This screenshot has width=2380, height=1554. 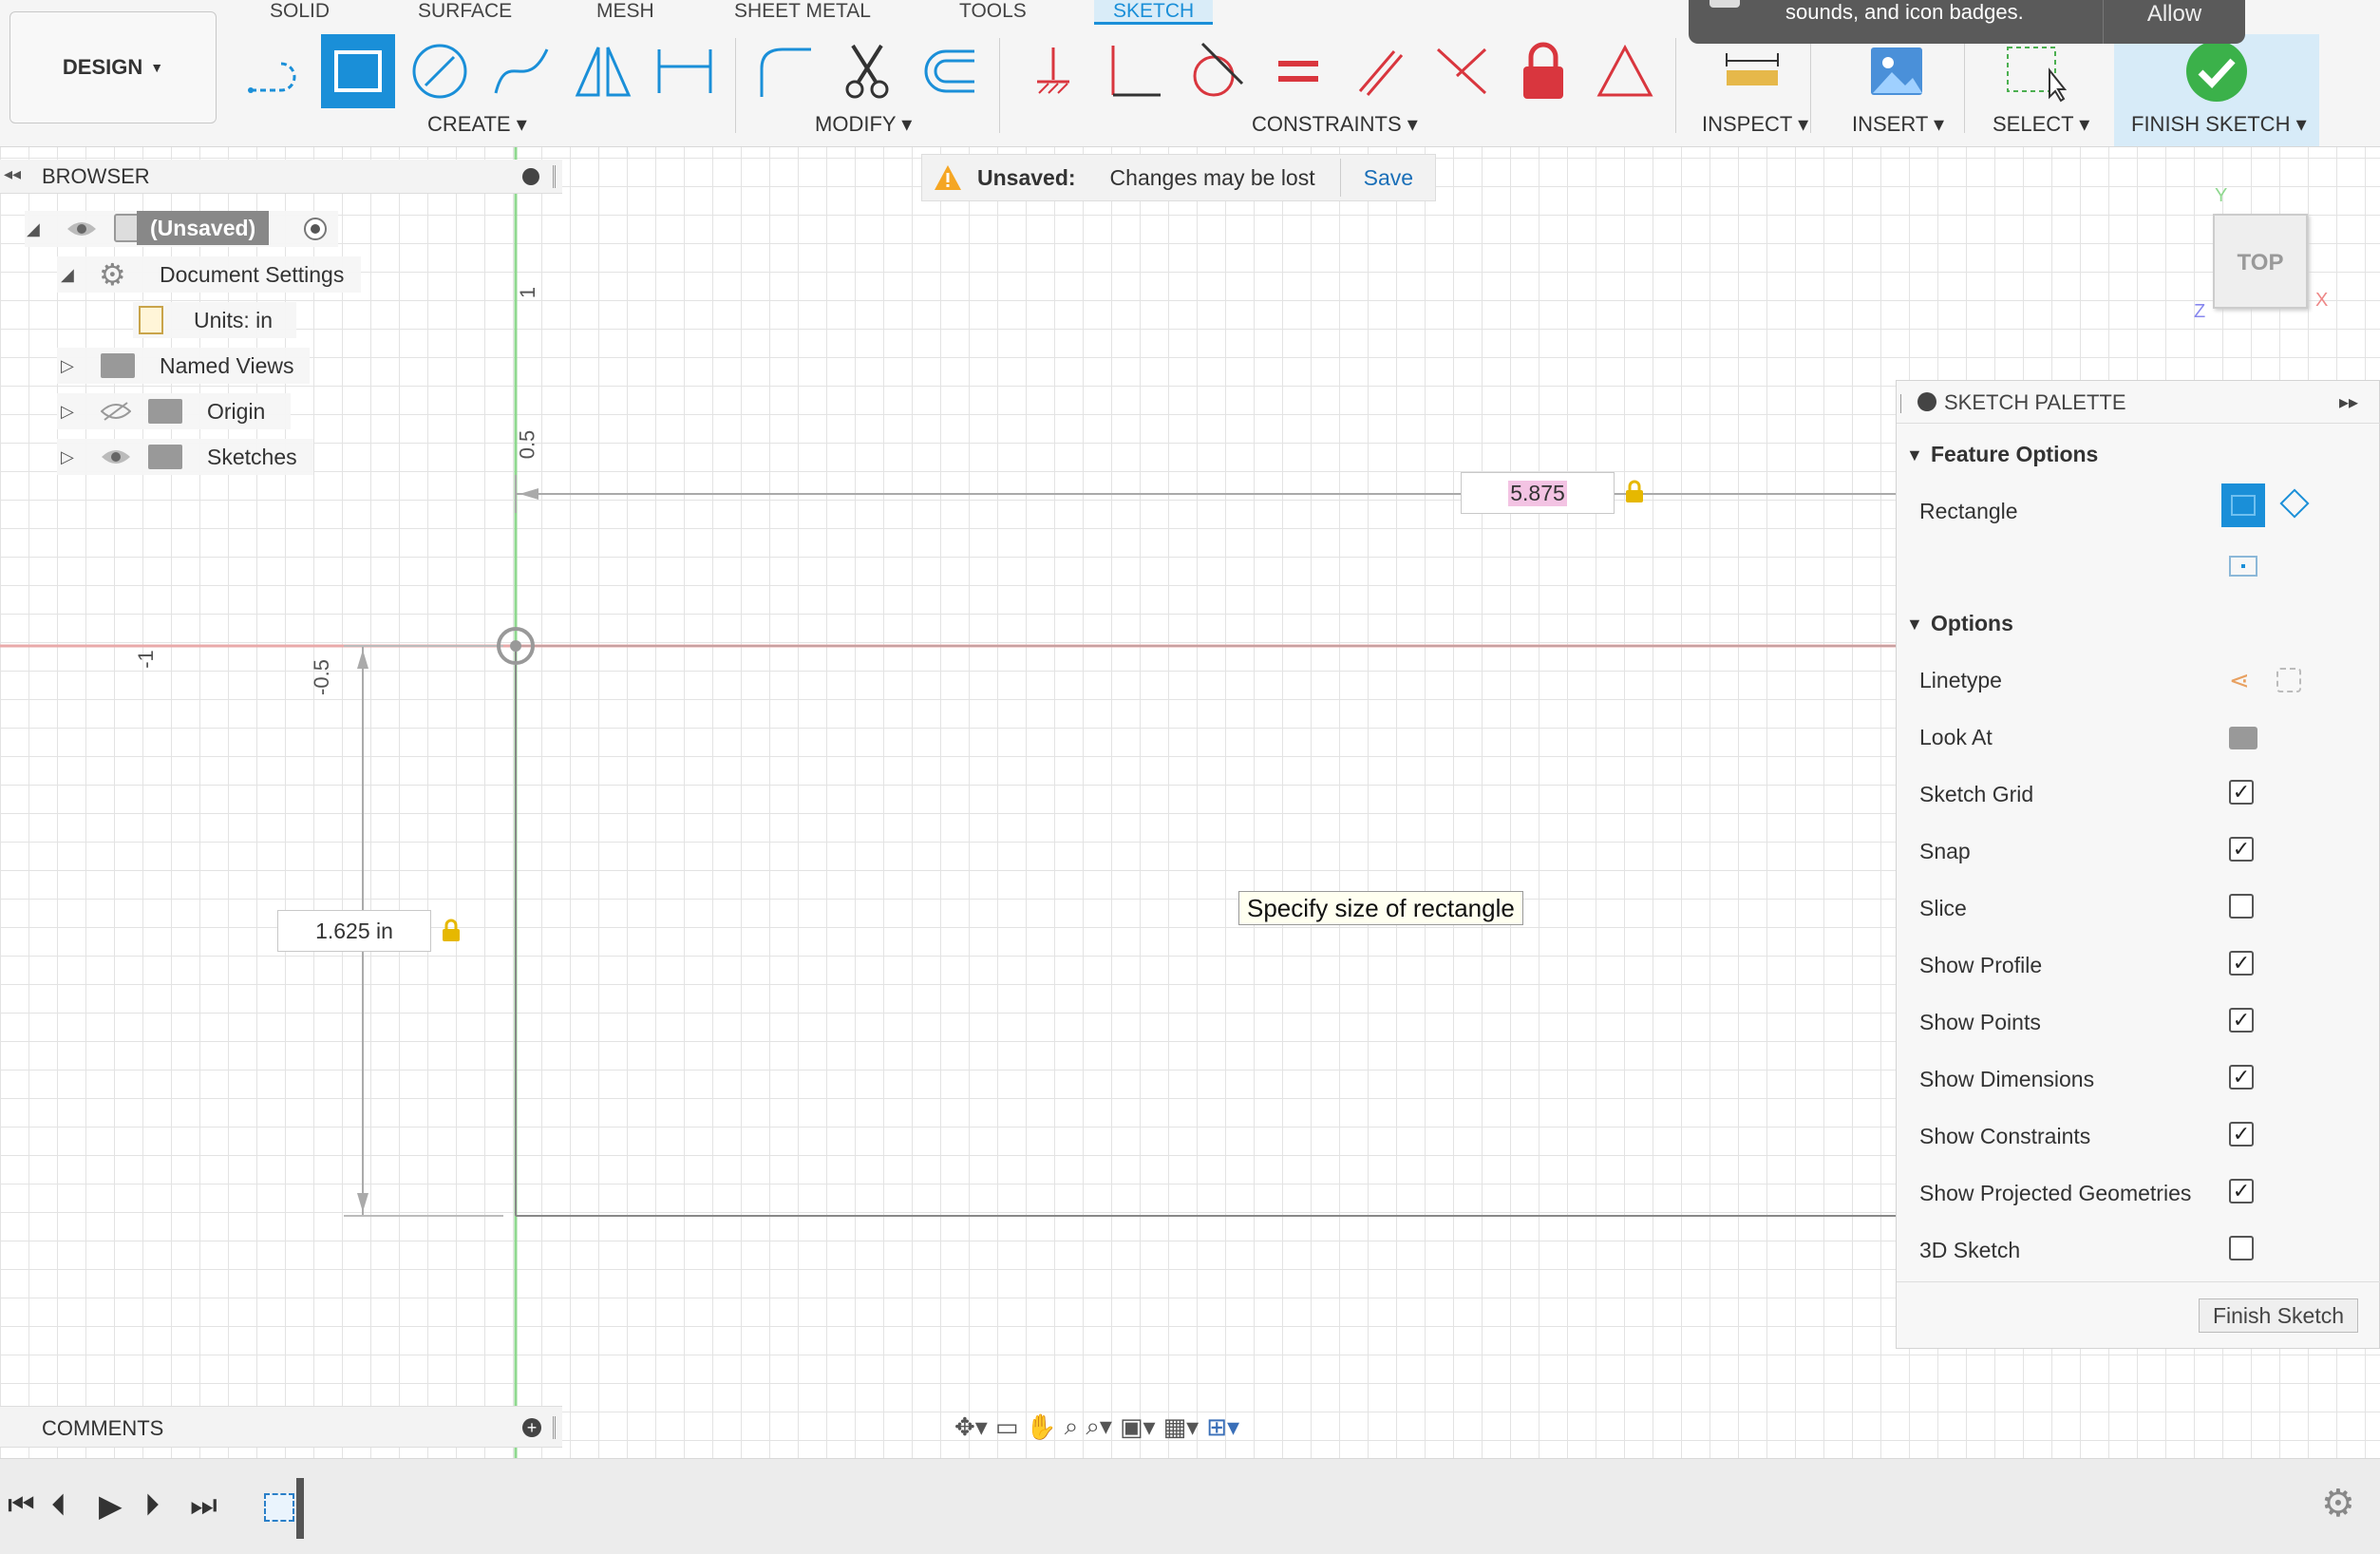 What do you see at coordinates (2243, 738) in the screenshot?
I see `look-at-icon` at bounding box center [2243, 738].